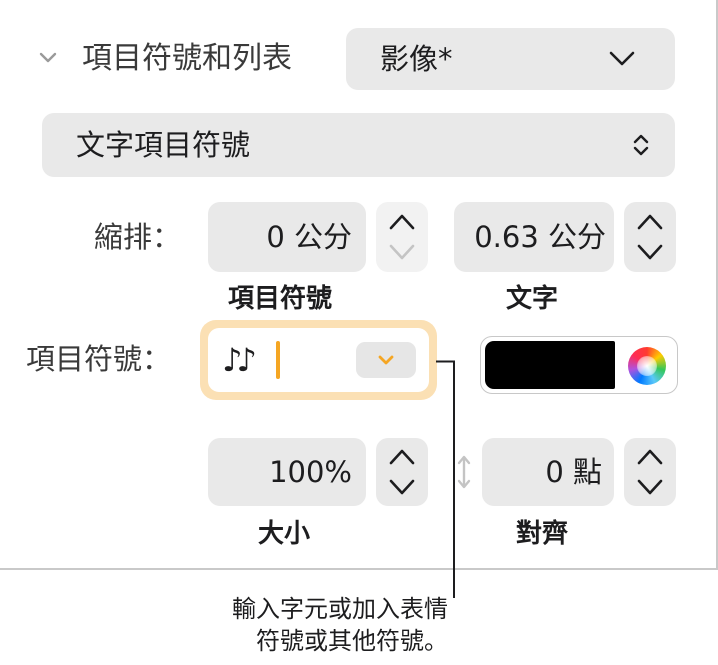  I want to click on up-down-chevron-icon, so click(641, 145).